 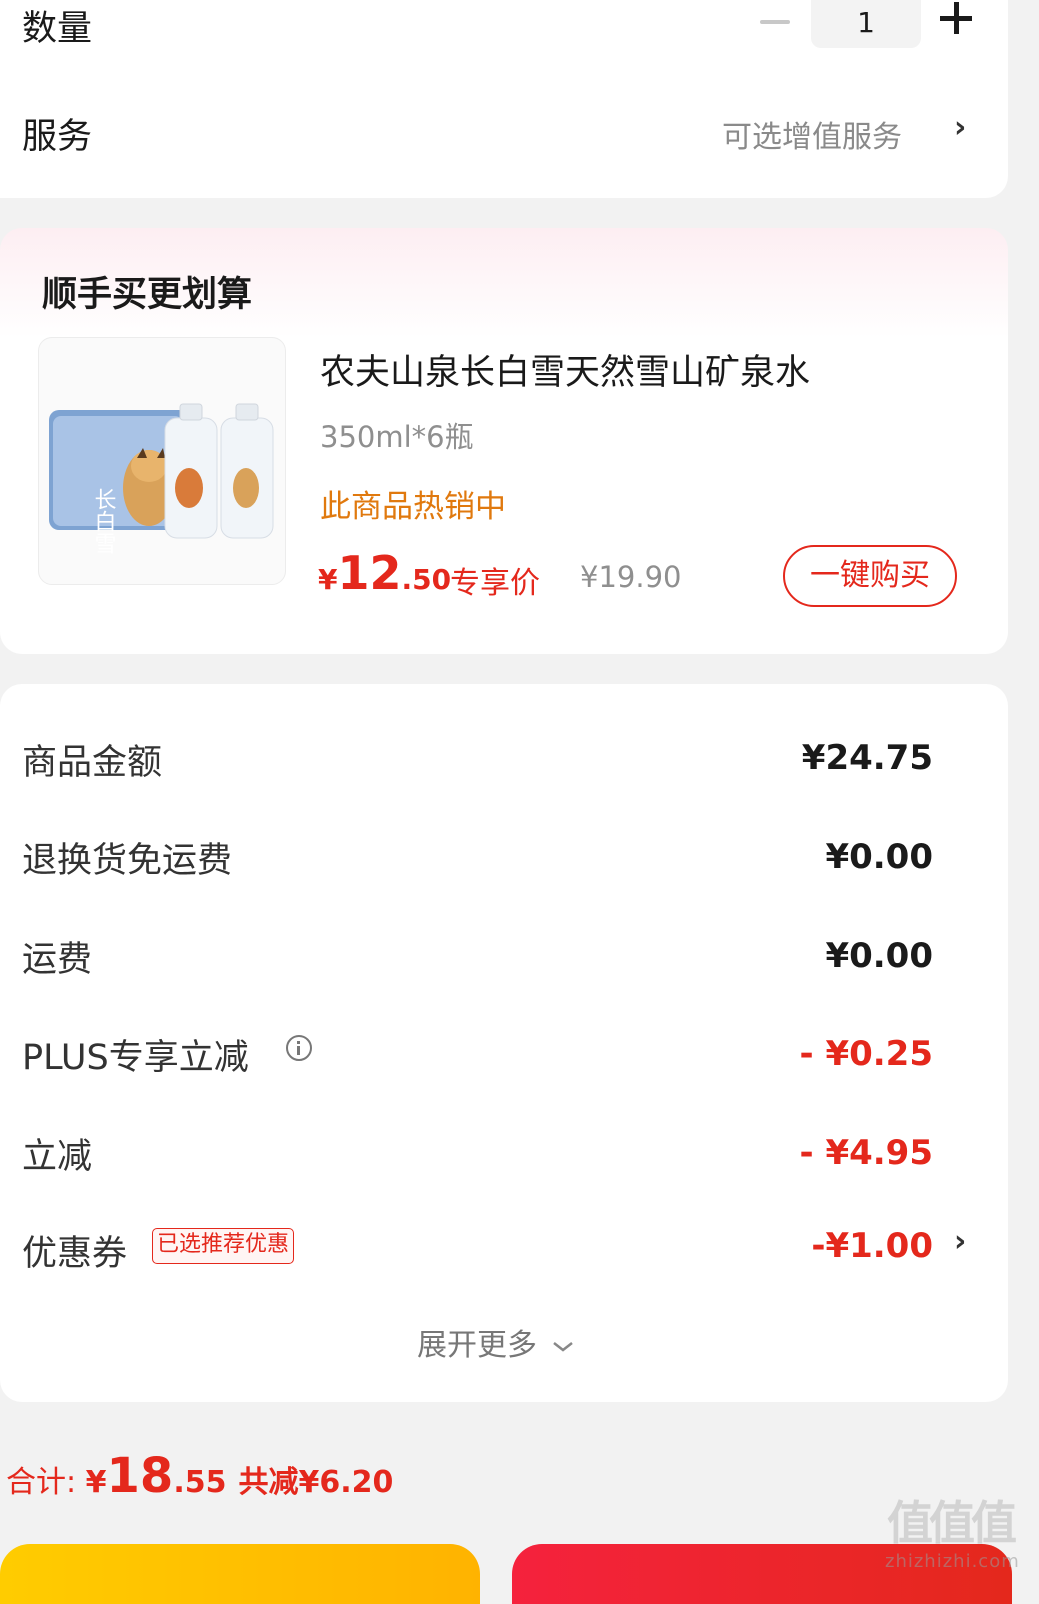 What do you see at coordinates (96, 1482) in the screenshot?
I see `total-currency: ¥` at bounding box center [96, 1482].